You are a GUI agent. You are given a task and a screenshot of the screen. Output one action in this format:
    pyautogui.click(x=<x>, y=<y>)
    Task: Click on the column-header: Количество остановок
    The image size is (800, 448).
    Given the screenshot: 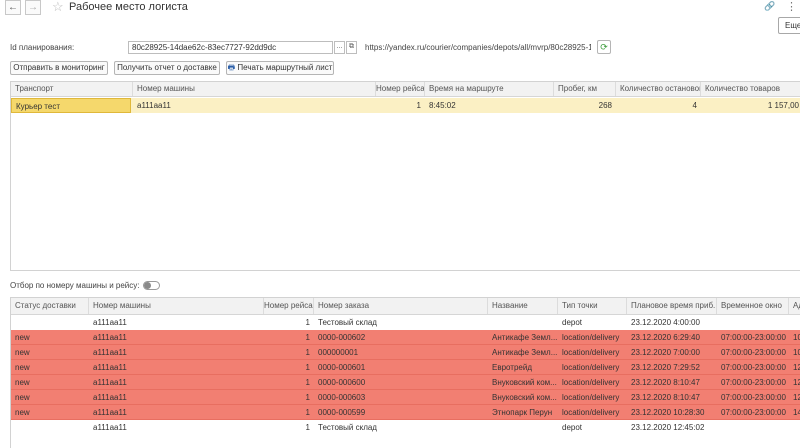 What is the action you would take?
    pyautogui.click(x=658, y=89)
    